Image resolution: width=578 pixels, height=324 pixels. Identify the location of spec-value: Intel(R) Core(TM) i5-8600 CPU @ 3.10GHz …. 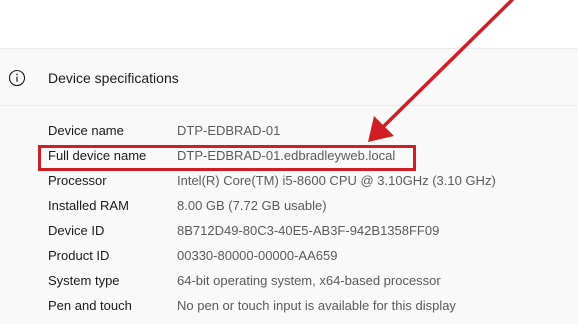
(336, 180).